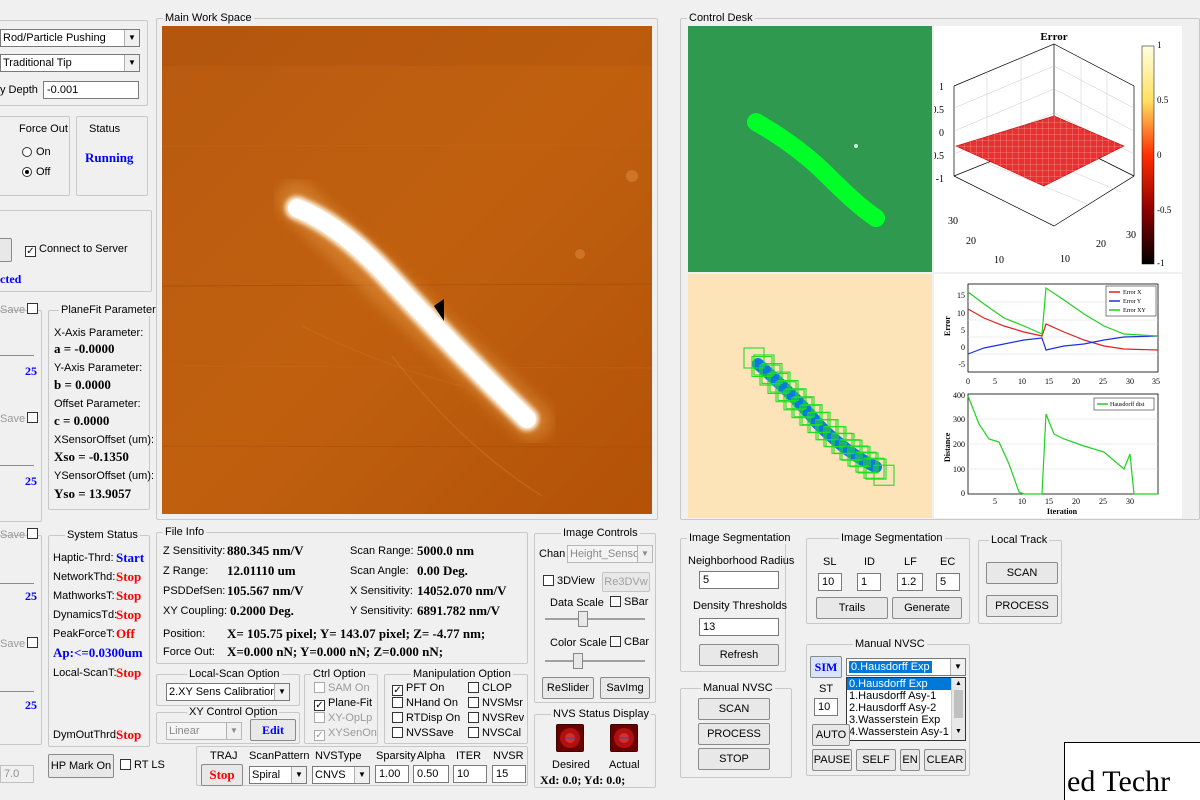  What do you see at coordinates (610, 554) in the screenshot?
I see `chan-combo: Height_Sensor ▼` at bounding box center [610, 554].